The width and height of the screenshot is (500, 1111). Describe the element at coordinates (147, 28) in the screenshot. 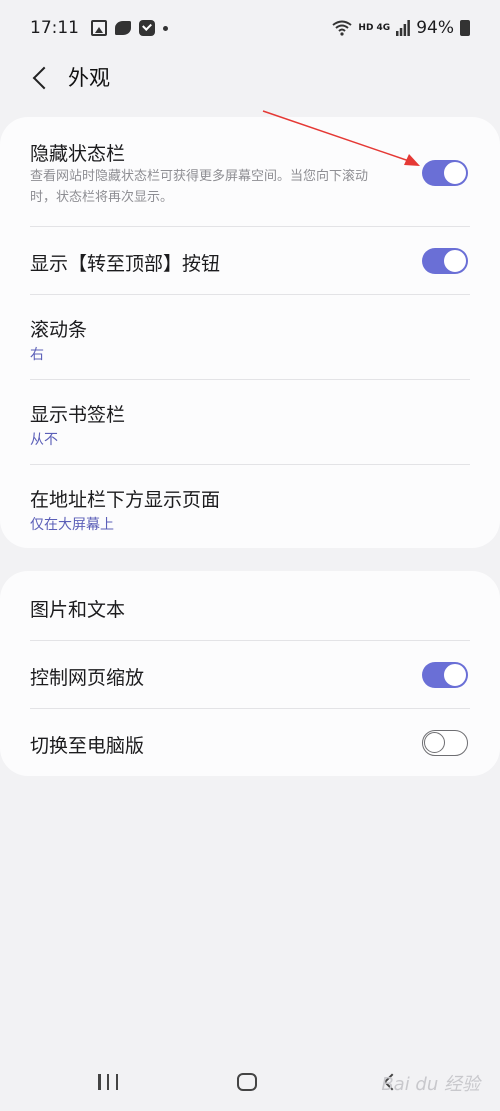

I see `check-app-icon` at that location.